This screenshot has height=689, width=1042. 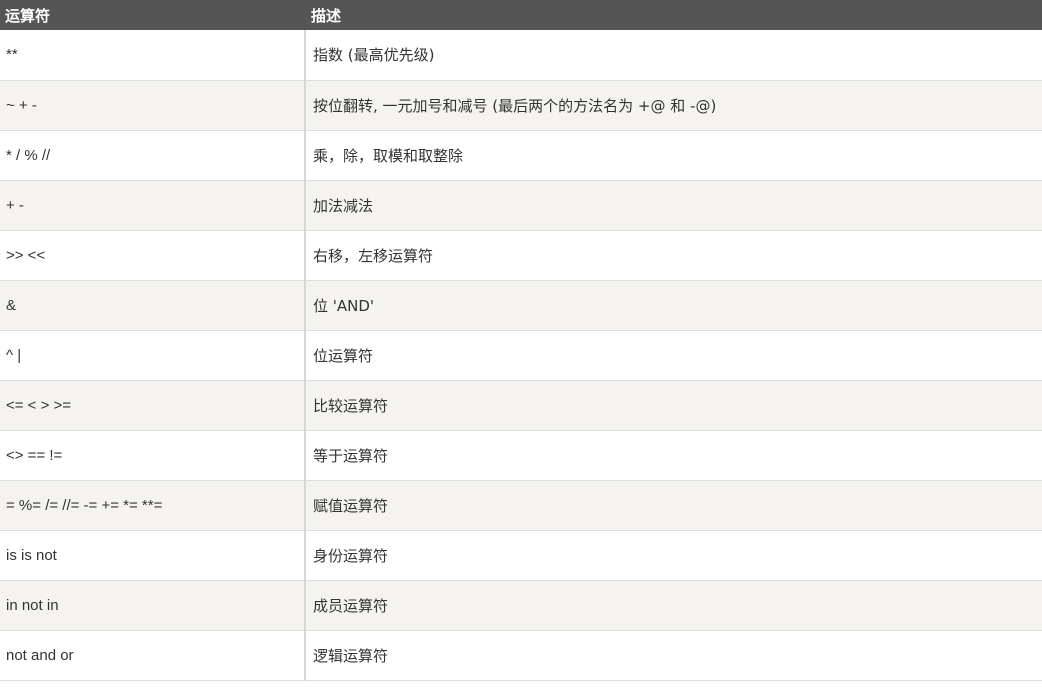 I want to click on table-header: 运算符 描述, so click(x=521, y=15).